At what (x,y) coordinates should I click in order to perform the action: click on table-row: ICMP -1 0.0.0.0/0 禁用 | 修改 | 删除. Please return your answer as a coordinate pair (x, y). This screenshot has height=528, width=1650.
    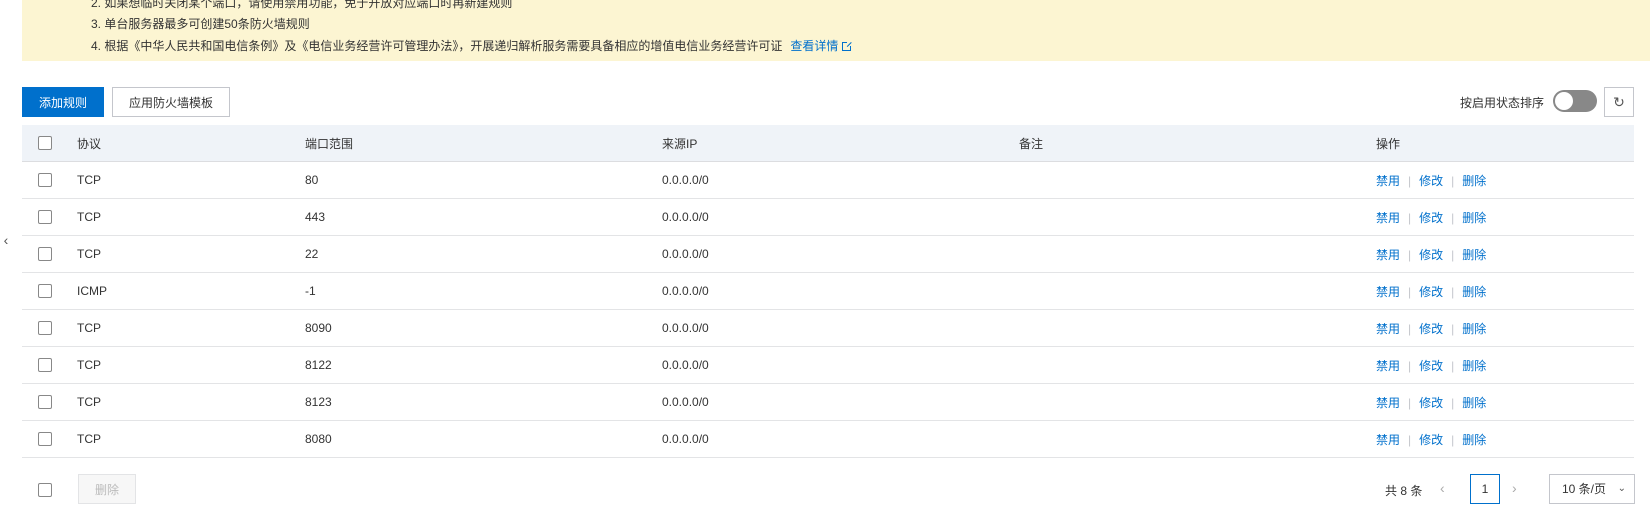
    Looking at the image, I should click on (828, 291).